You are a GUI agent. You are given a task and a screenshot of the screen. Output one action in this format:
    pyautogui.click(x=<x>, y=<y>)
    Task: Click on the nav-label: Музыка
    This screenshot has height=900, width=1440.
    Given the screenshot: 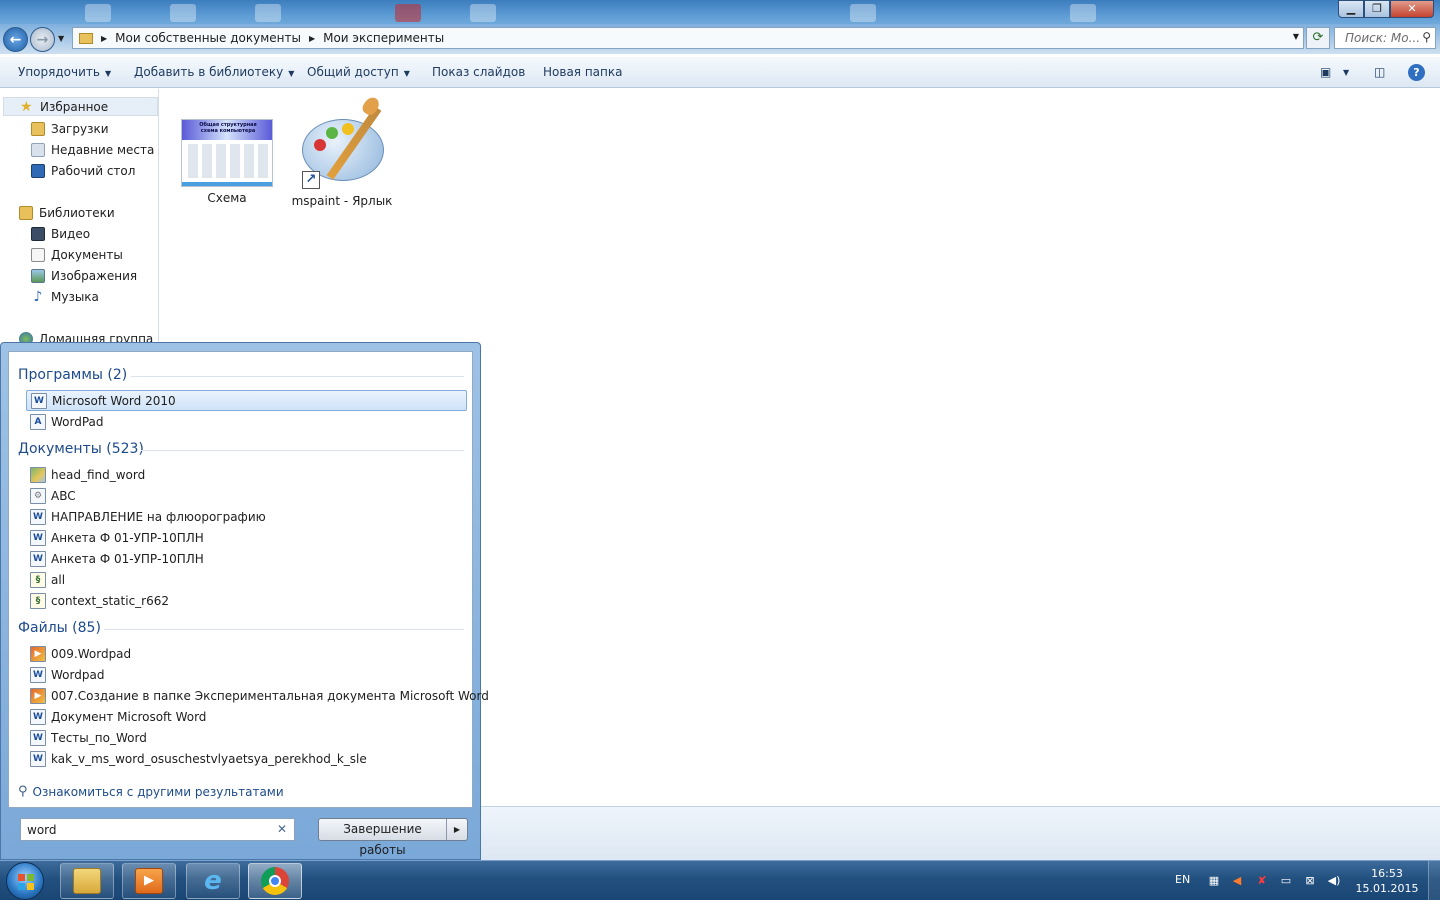 What is the action you would take?
    pyautogui.click(x=75, y=296)
    